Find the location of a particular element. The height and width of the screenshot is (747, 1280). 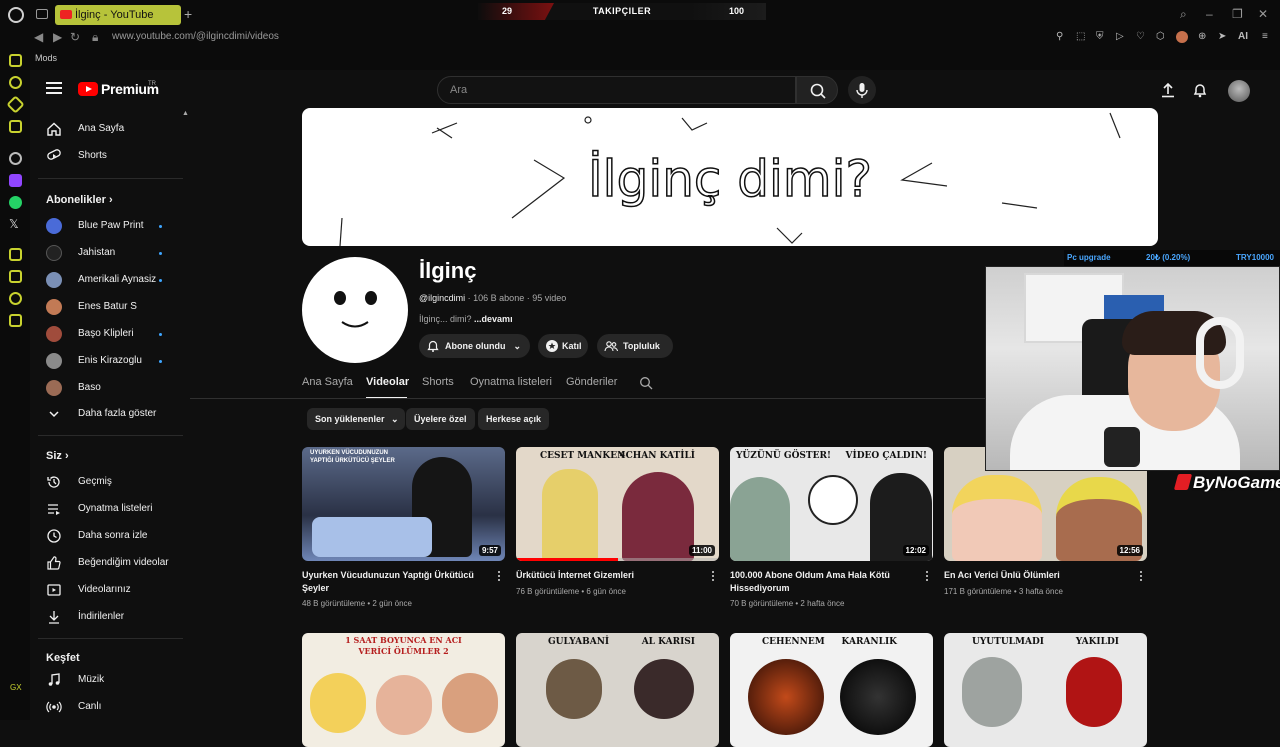

guide-item-live: Canlı is located at coordinates (107, 707).